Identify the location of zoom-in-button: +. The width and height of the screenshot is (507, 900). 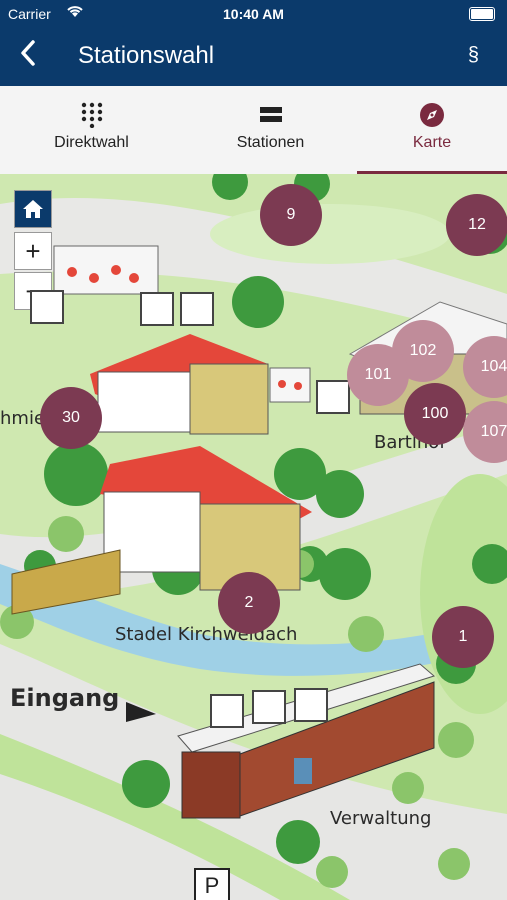
(33, 251).